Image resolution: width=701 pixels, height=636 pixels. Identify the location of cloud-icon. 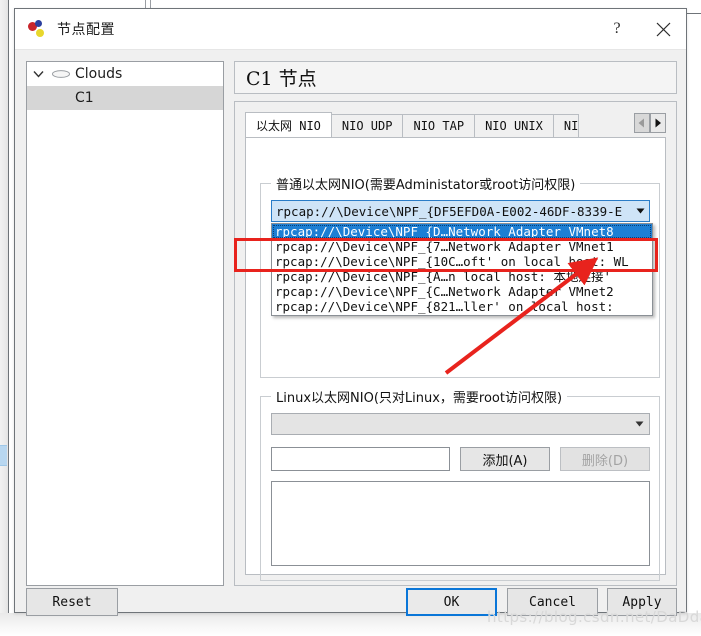
(61, 74).